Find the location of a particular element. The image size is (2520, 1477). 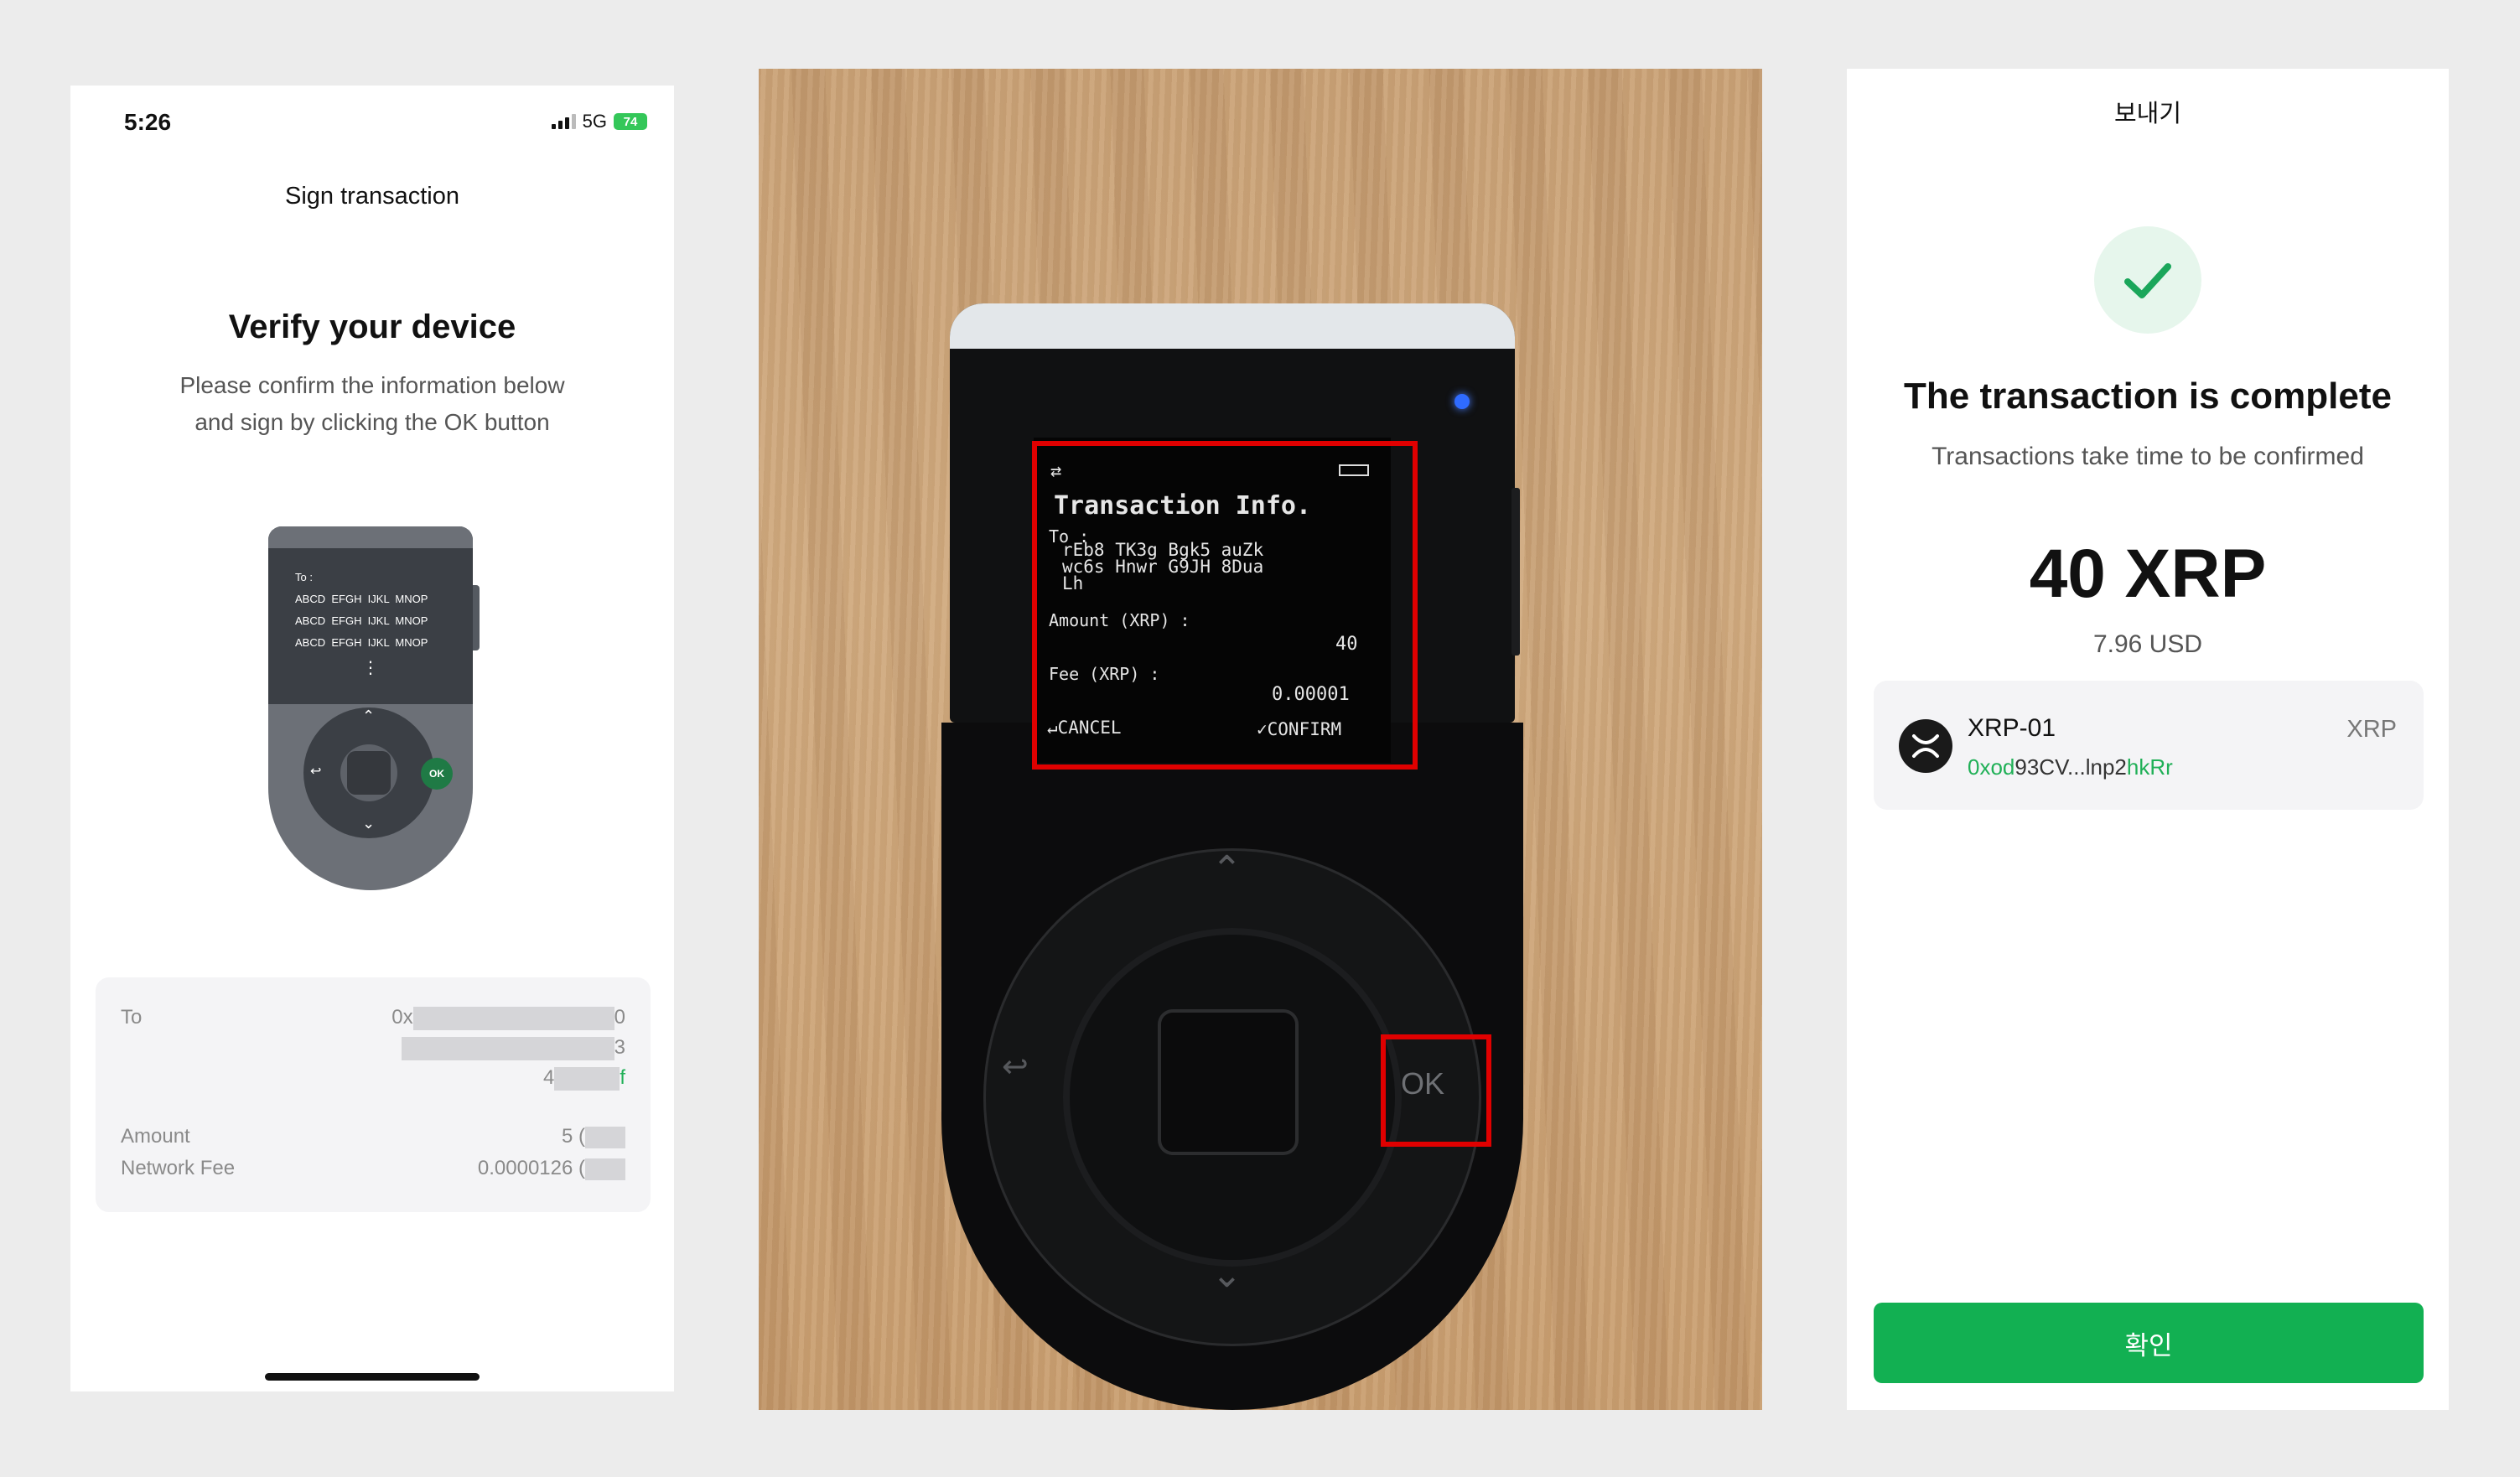

side-button is located at coordinates (1515, 572).